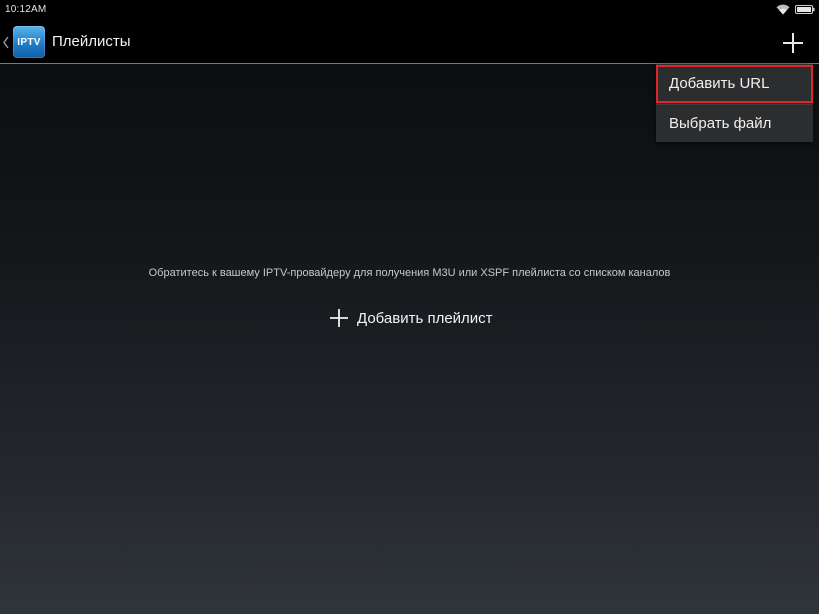 The image size is (819, 614). I want to click on add-plus-icon, so click(793, 43).